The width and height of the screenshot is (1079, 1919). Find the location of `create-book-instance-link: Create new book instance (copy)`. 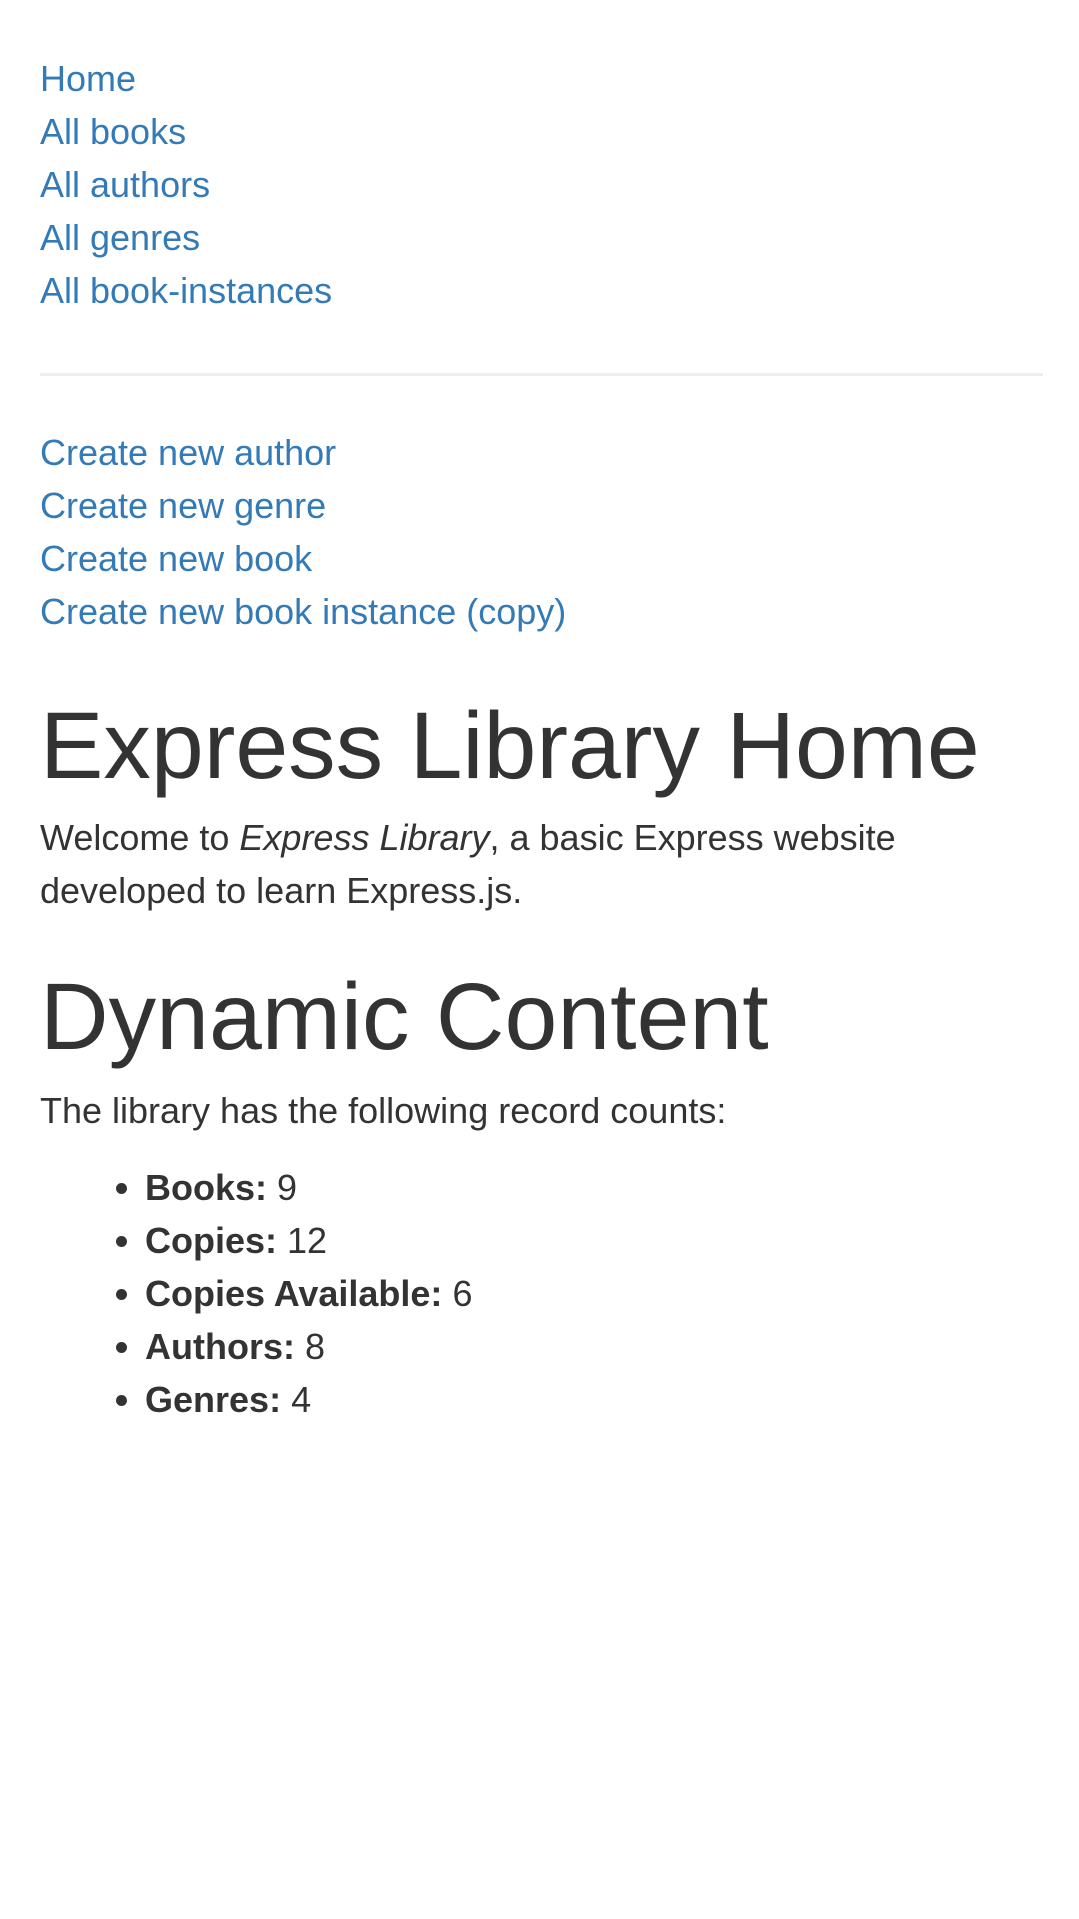

create-book-instance-link: Create new book instance (copy) is located at coordinates (303, 611).